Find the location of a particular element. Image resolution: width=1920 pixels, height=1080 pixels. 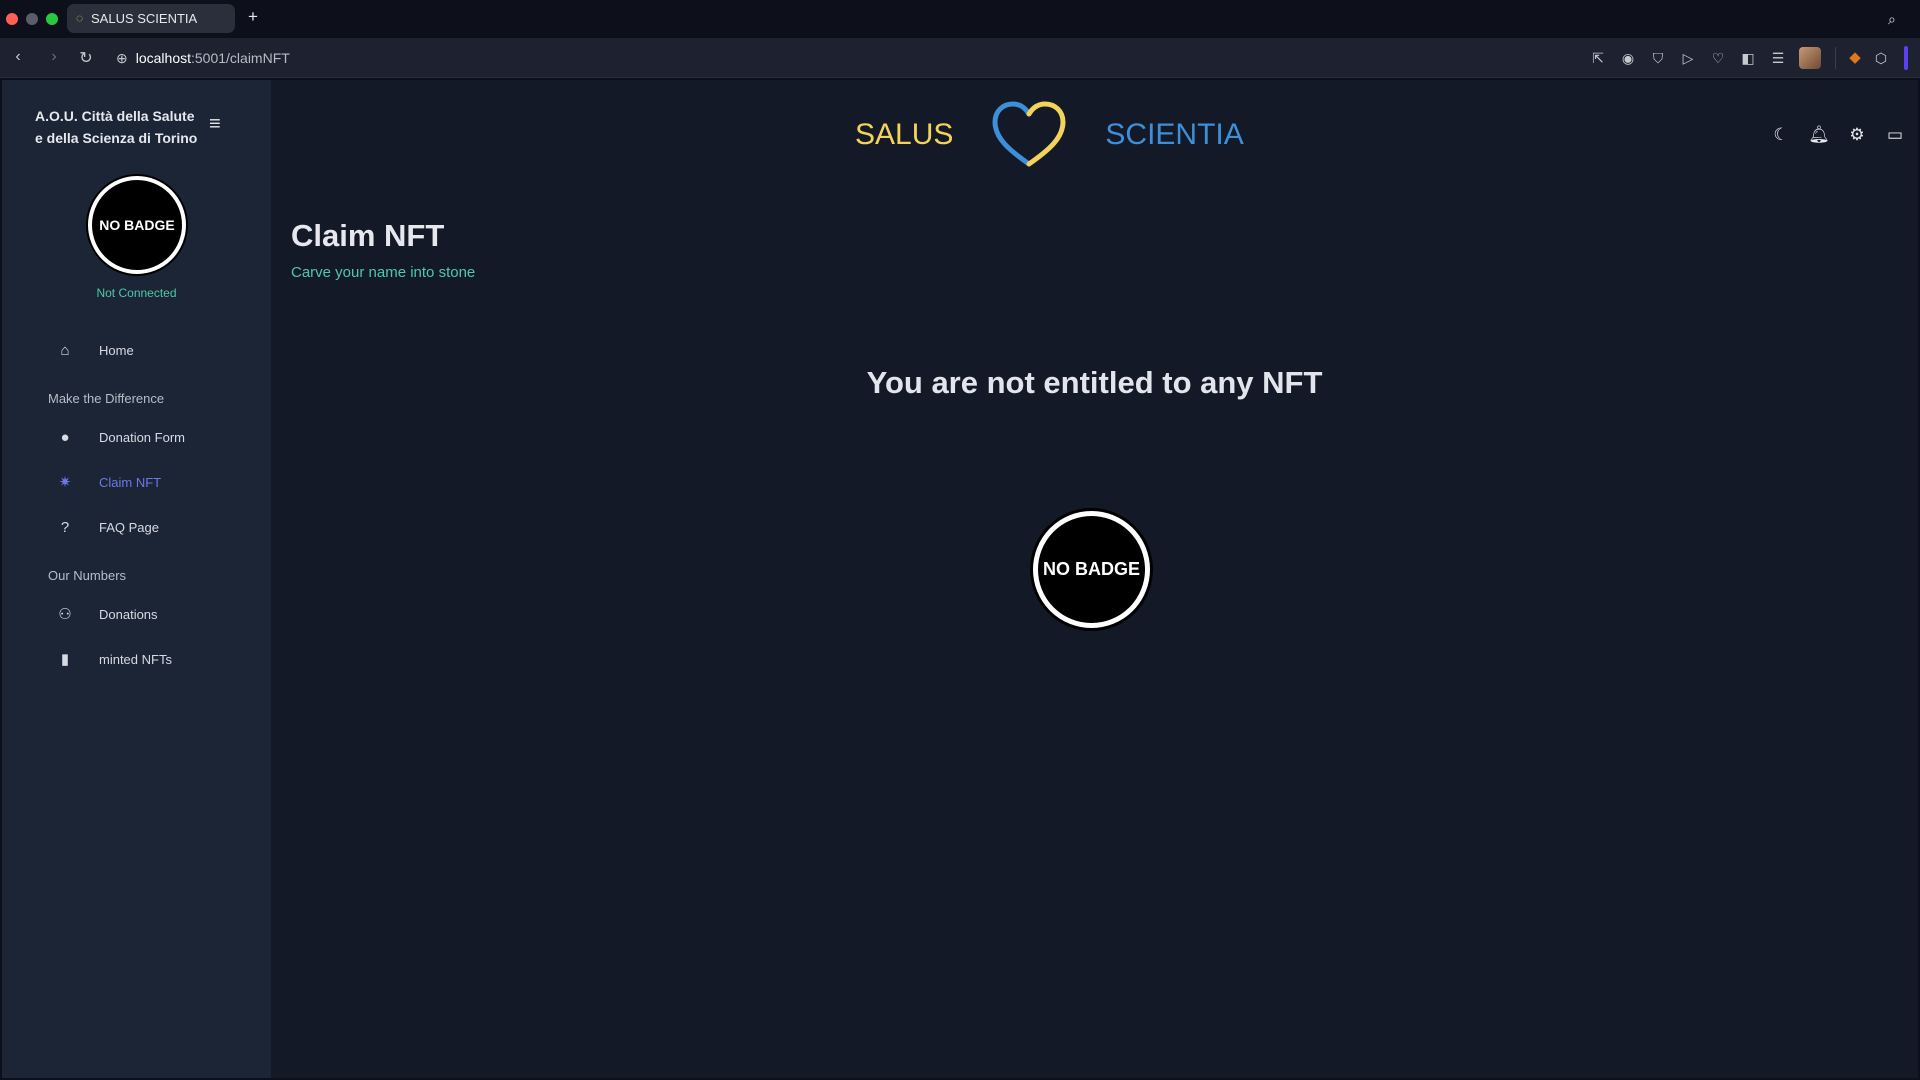

sidebar-toggle-icon: ◧ is located at coordinates (1748, 58).